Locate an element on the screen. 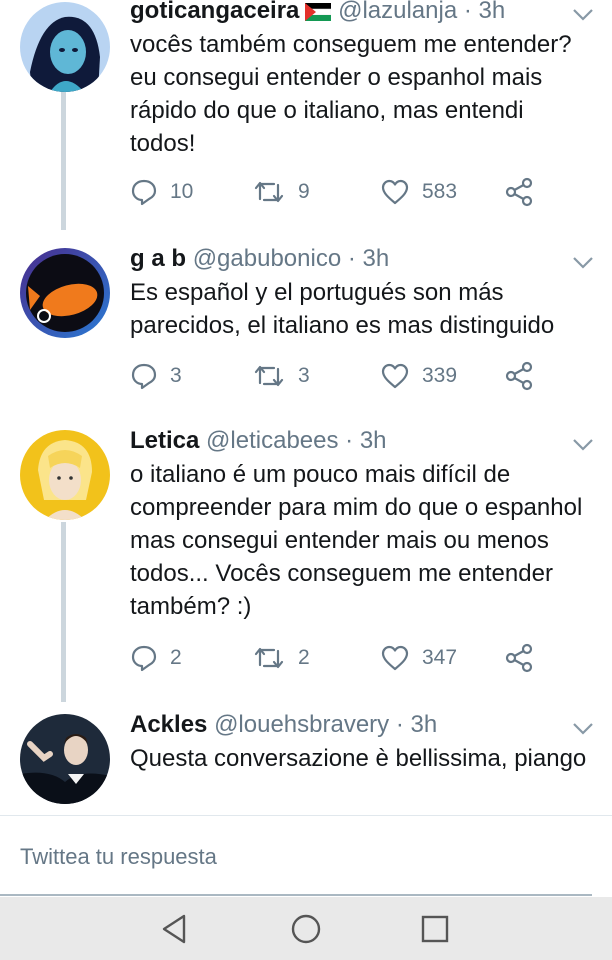 The image size is (612, 960). reply-button: 3 is located at coordinates (156, 376).